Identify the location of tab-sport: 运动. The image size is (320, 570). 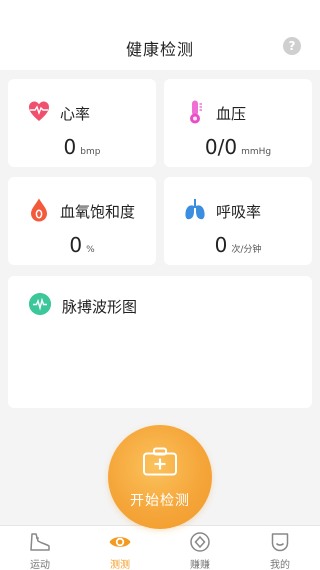
(40, 548).